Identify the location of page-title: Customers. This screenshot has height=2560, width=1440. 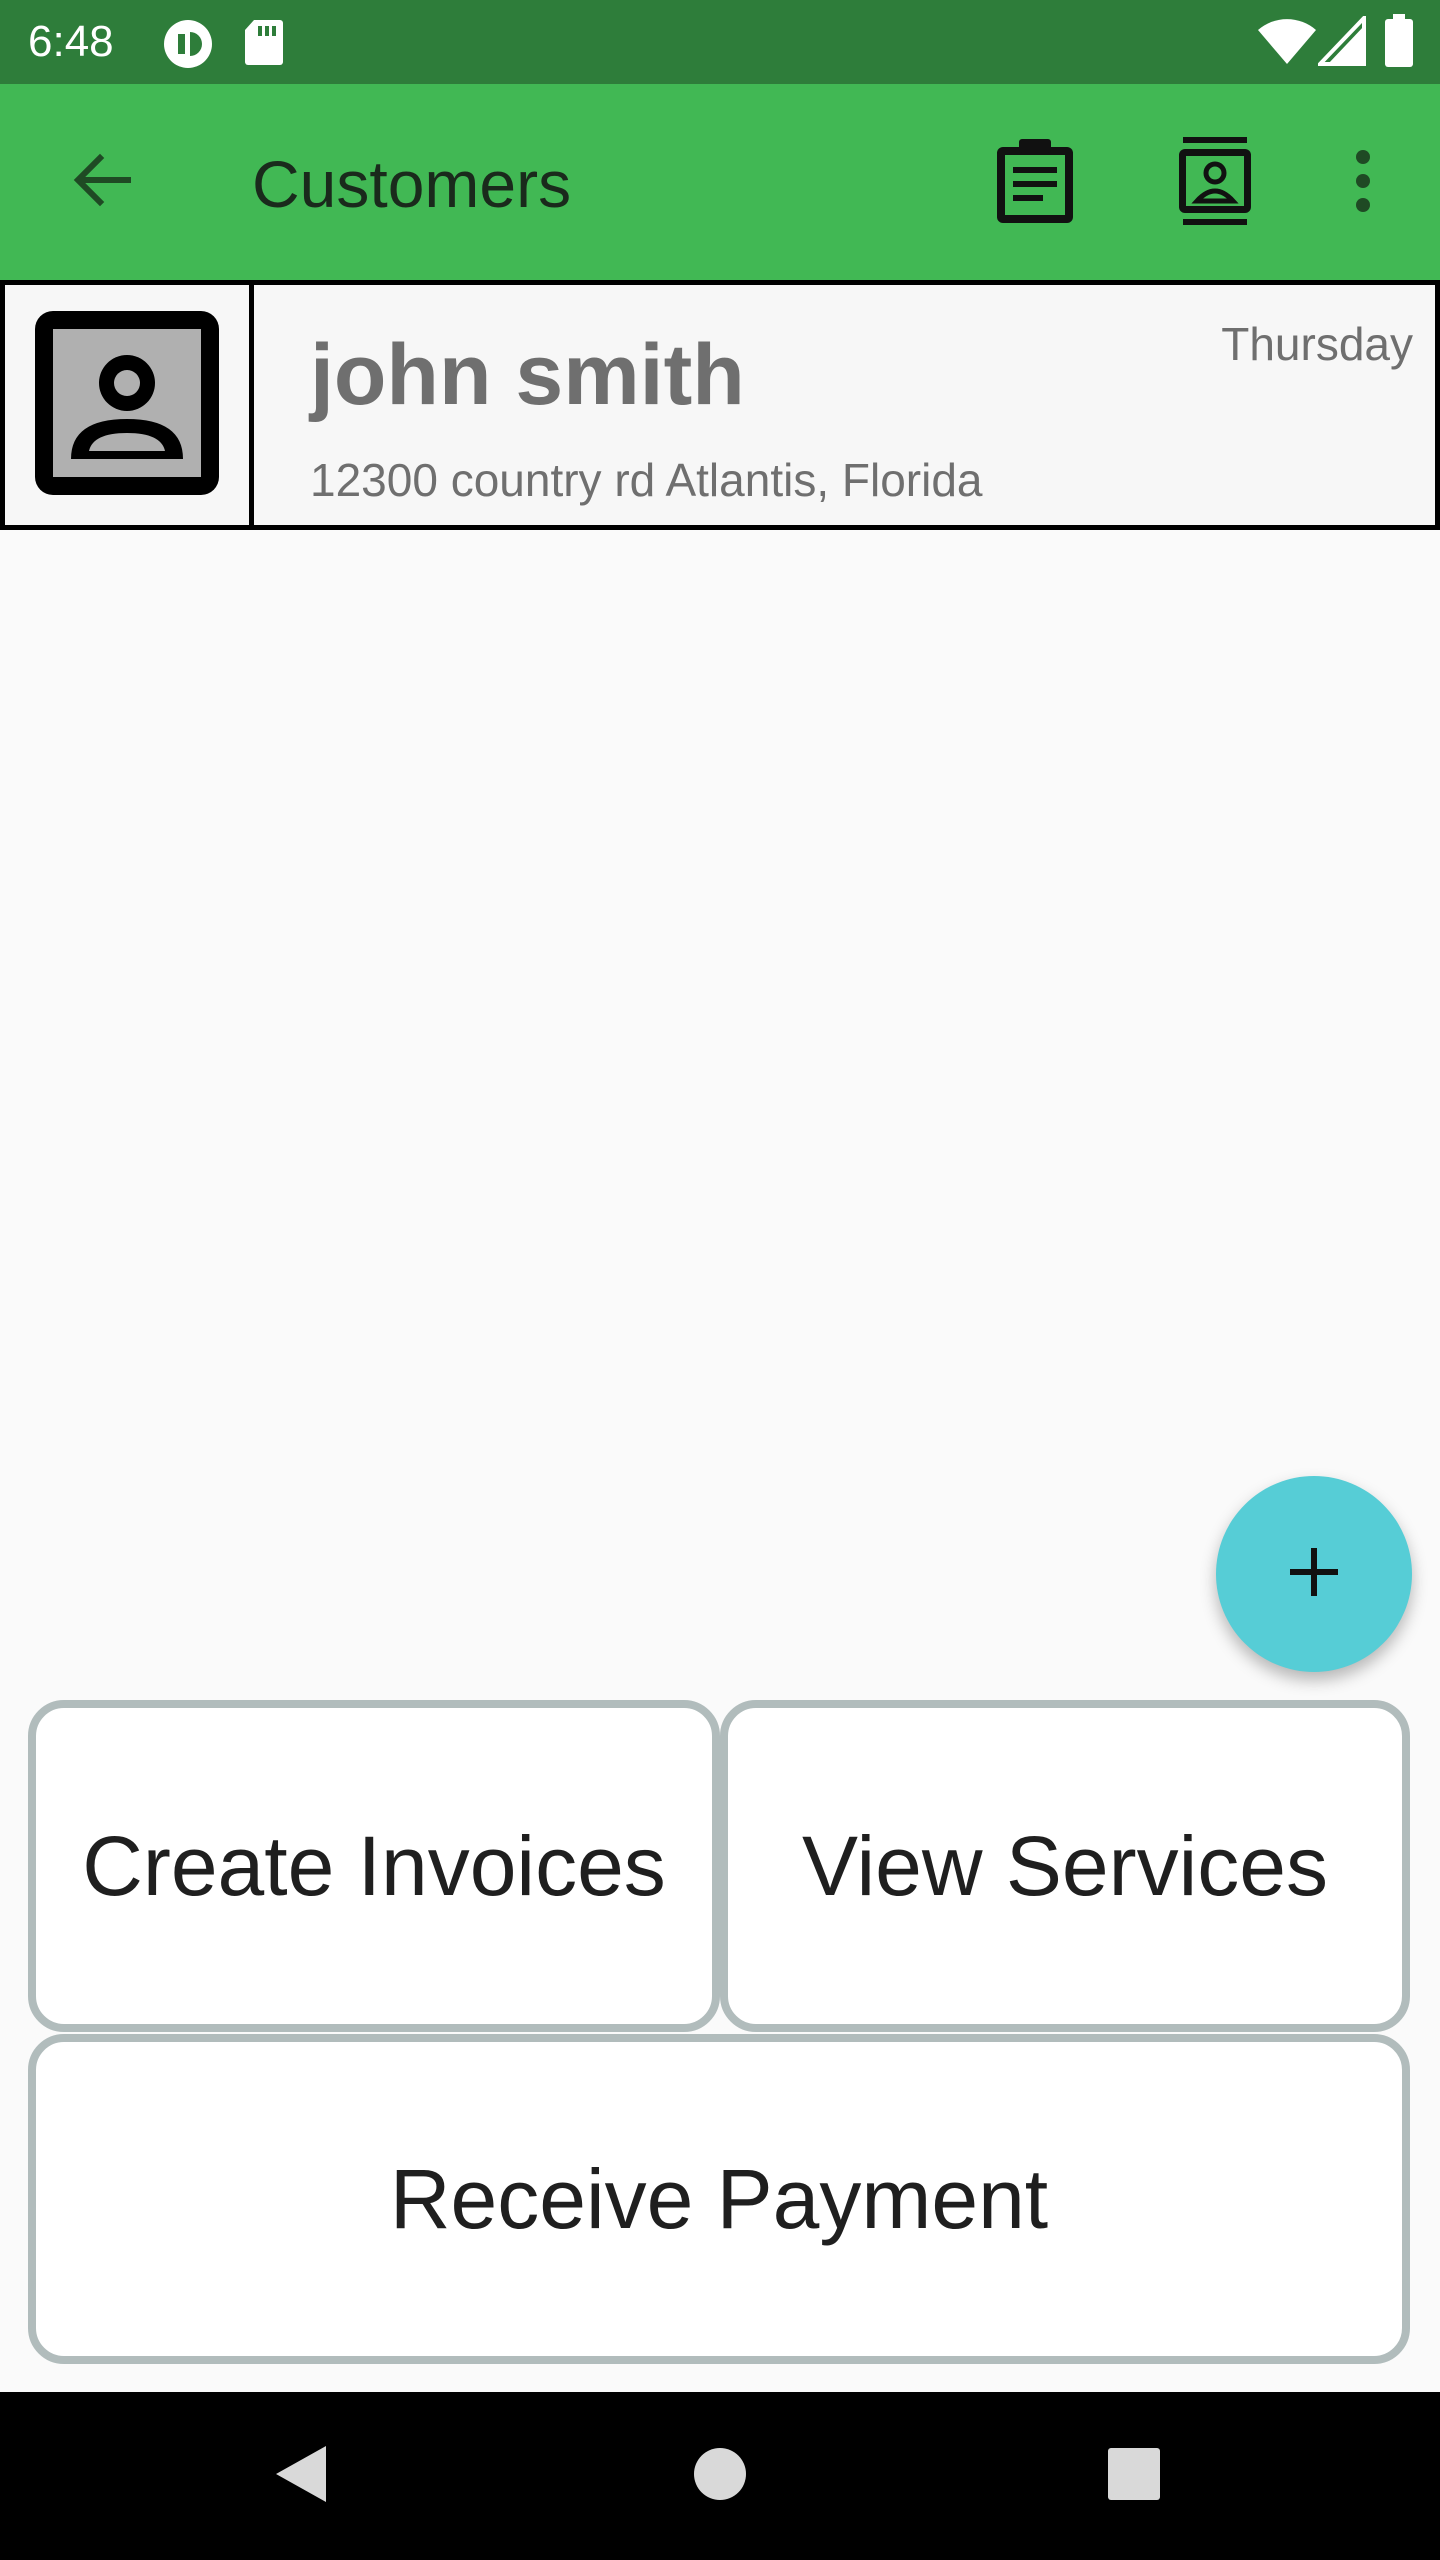
(412, 184).